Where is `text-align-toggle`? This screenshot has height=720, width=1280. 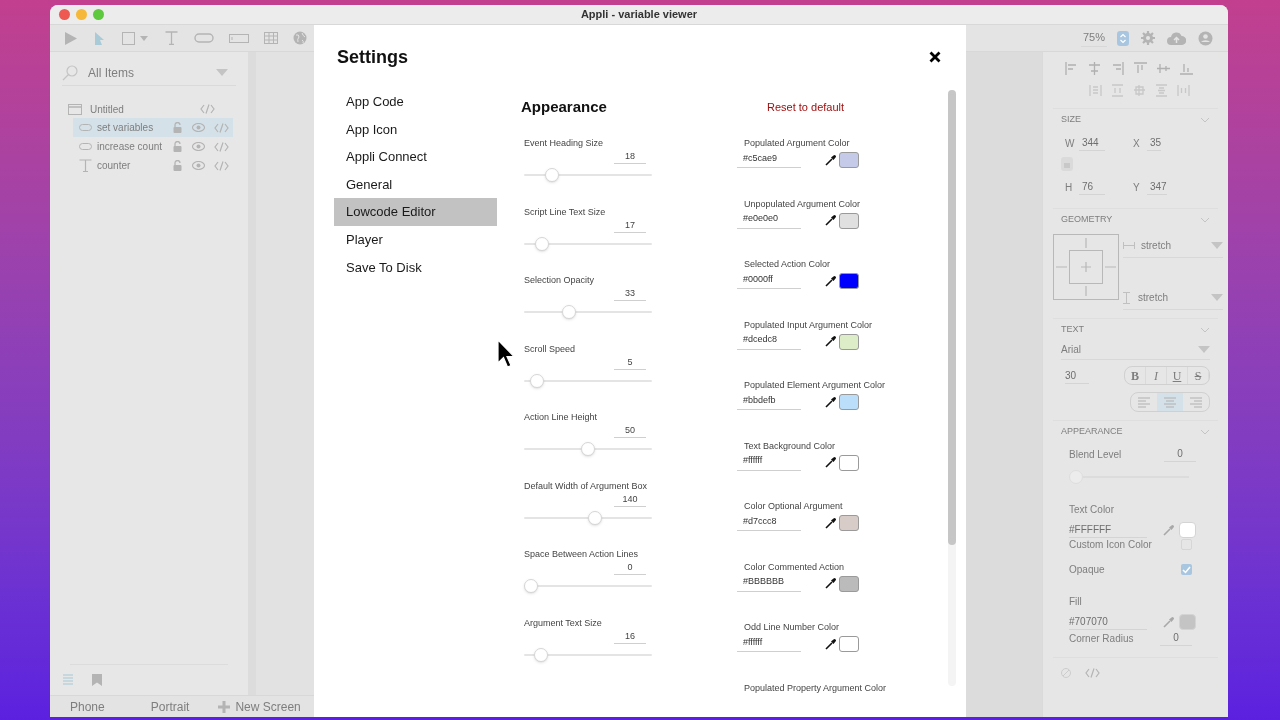 text-align-toggle is located at coordinates (1170, 402).